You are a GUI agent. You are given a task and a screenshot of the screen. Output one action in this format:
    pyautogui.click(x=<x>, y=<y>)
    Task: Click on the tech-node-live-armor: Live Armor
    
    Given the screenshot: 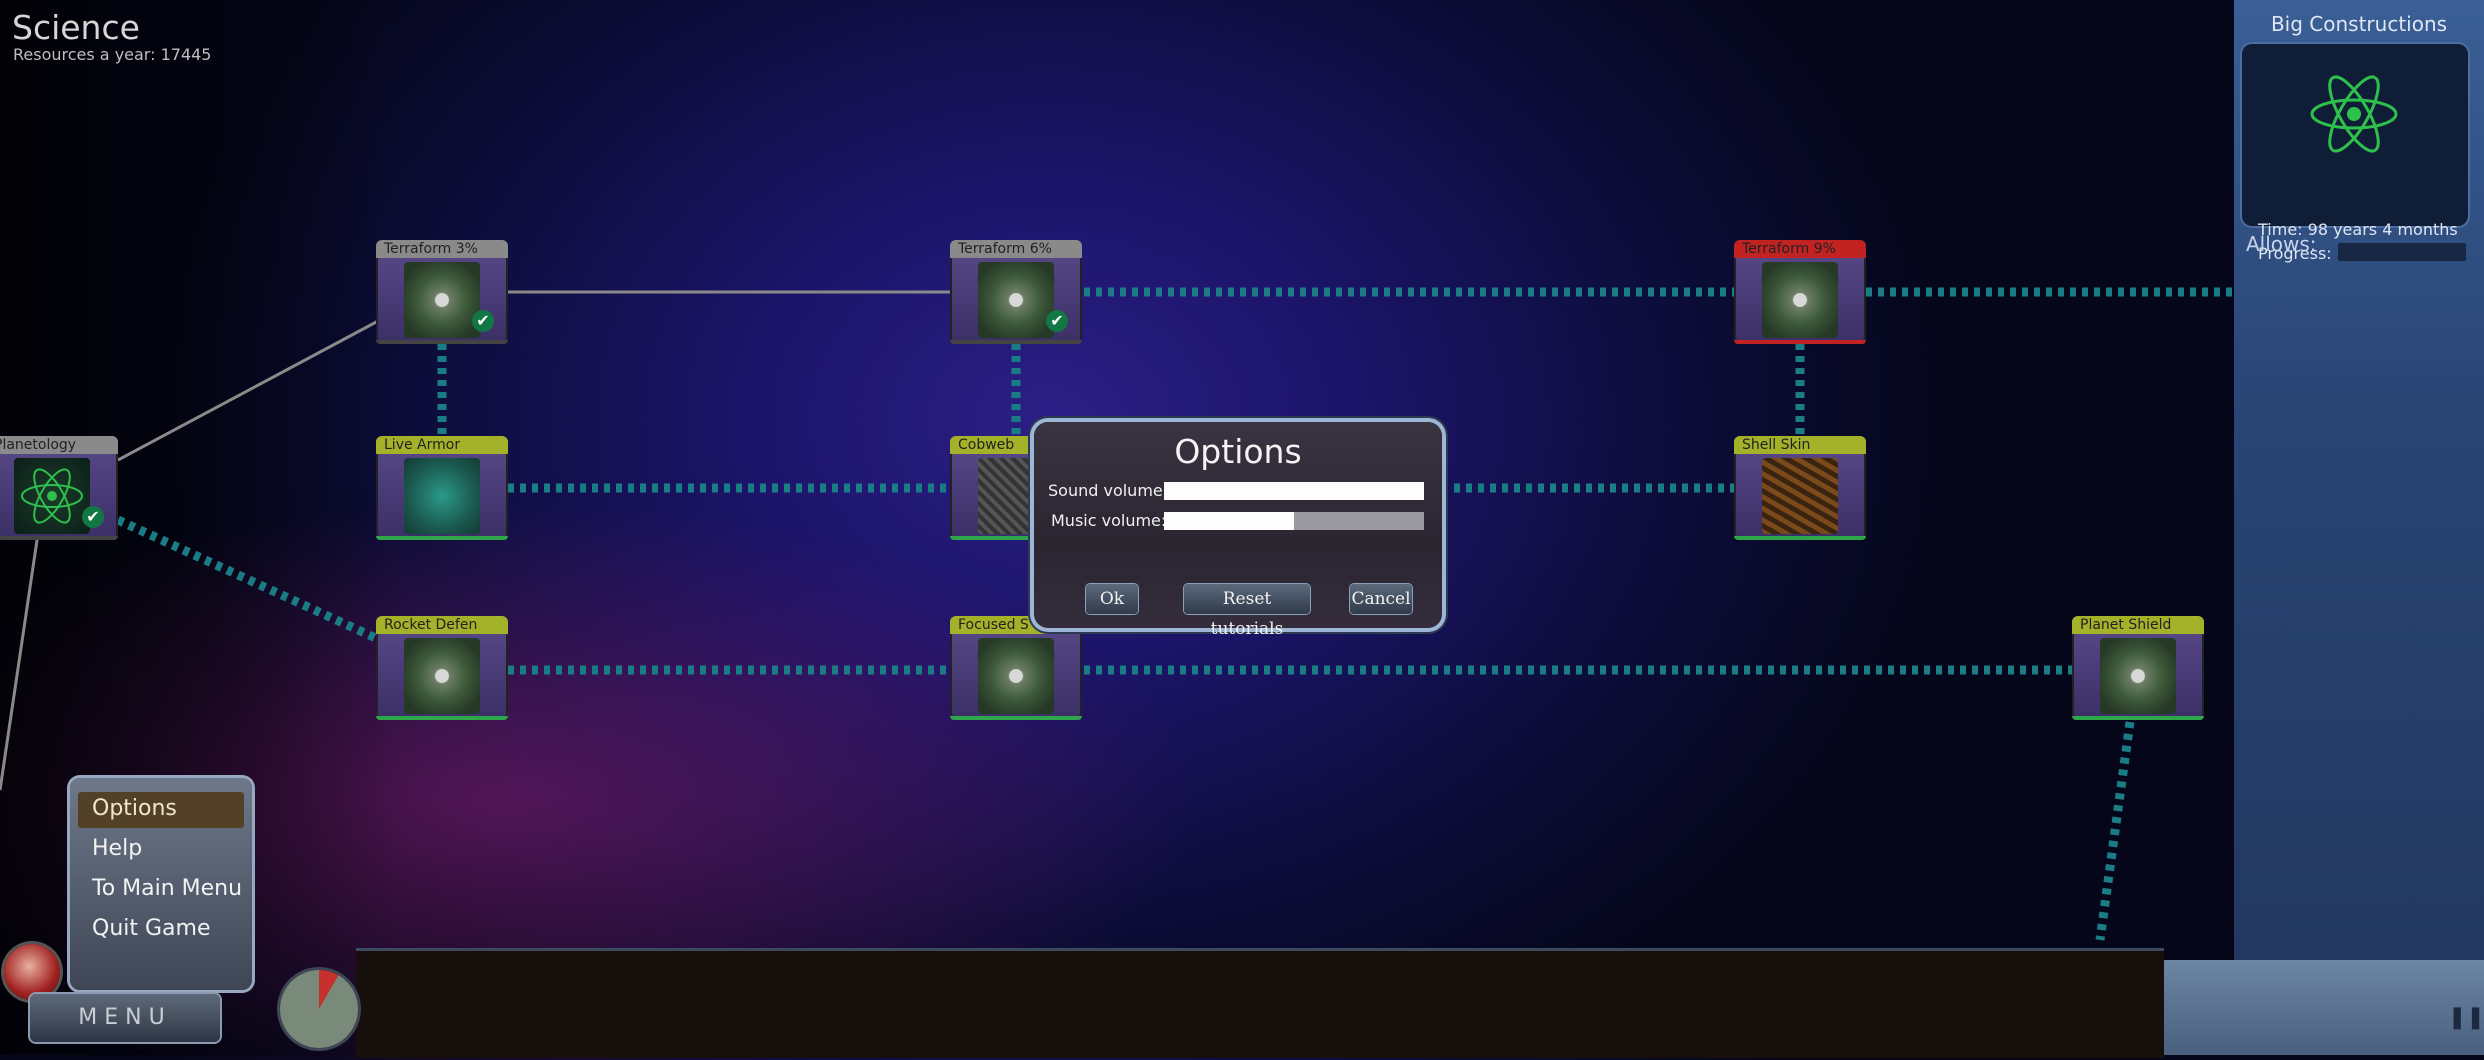 What is the action you would take?
    pyautogui.click(x=442, y=488)
    